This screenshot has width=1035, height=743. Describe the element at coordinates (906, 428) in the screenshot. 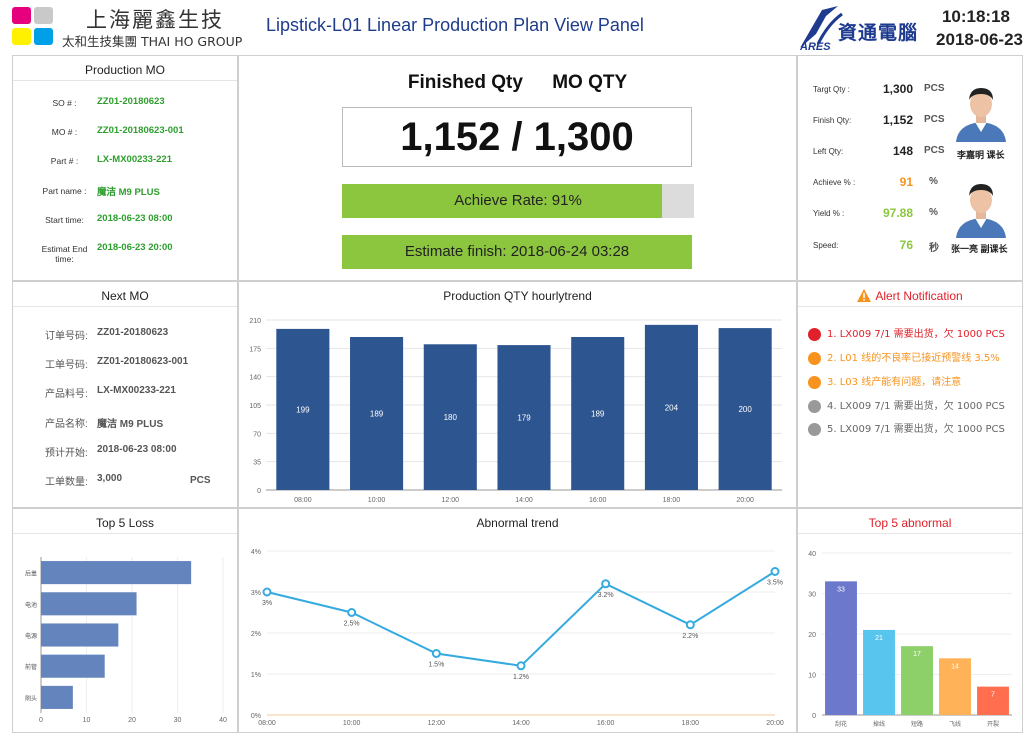

I see `alert-item: 5. LX009 7/1 需要出货，欠 1000 PCS` at that location.